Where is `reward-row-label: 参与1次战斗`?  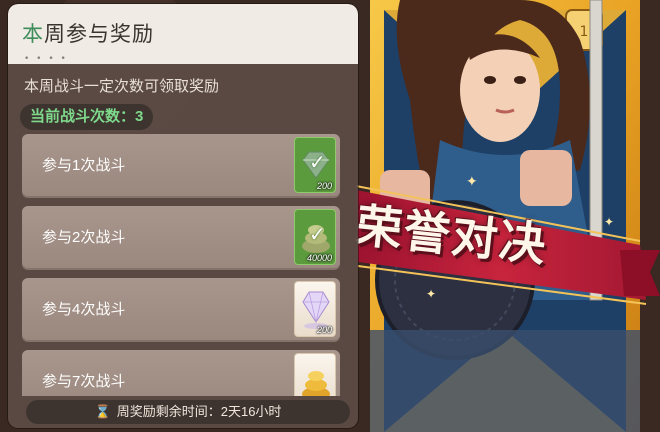
reward-row-label: 参与1次战斗 is located at coordinates (84, 165).